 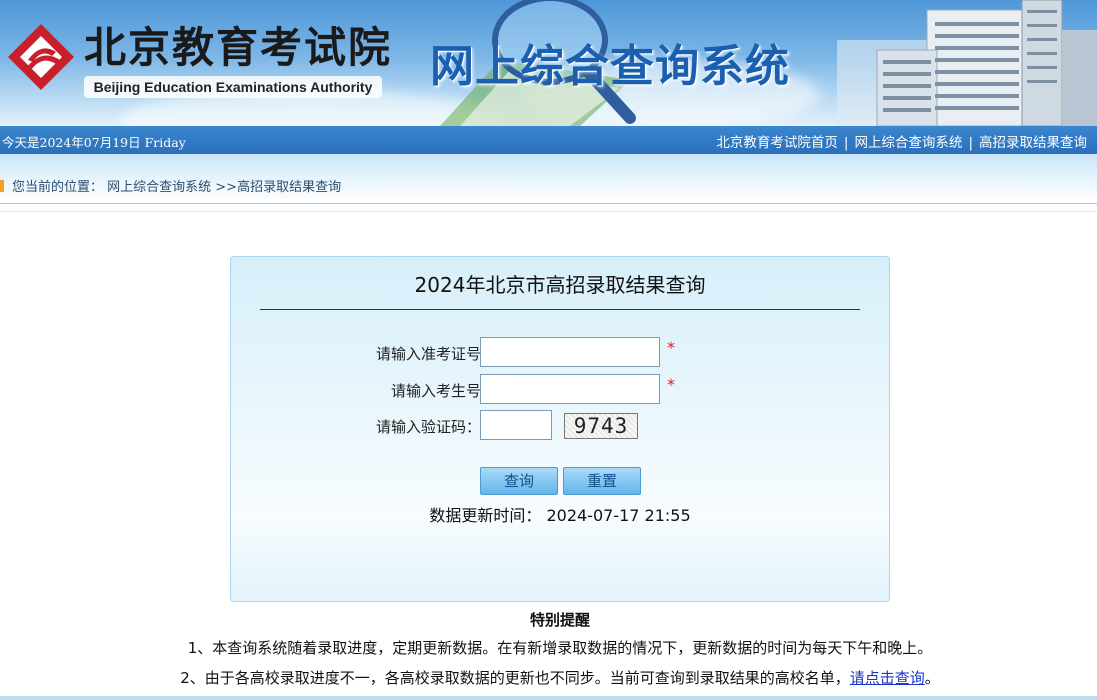 I want to click on title-divider, so click(x=560, y=309).